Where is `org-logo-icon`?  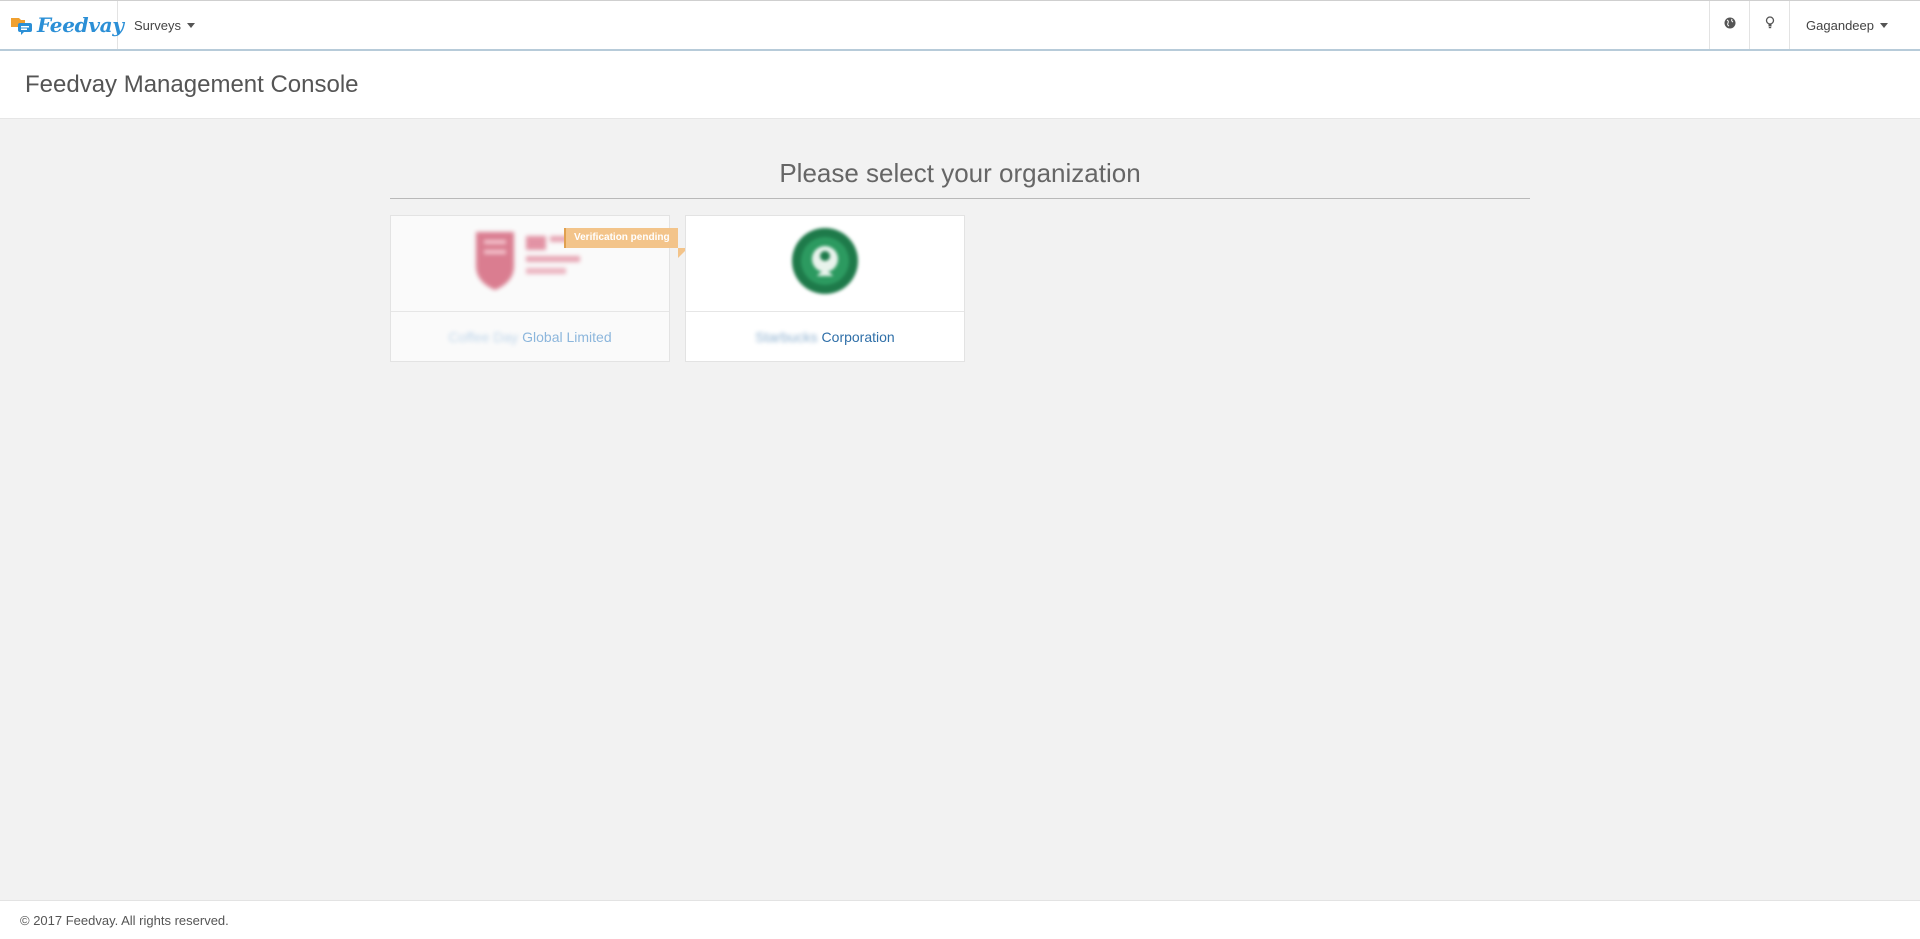
org-logo-icon is located at coordinates (825, 263).